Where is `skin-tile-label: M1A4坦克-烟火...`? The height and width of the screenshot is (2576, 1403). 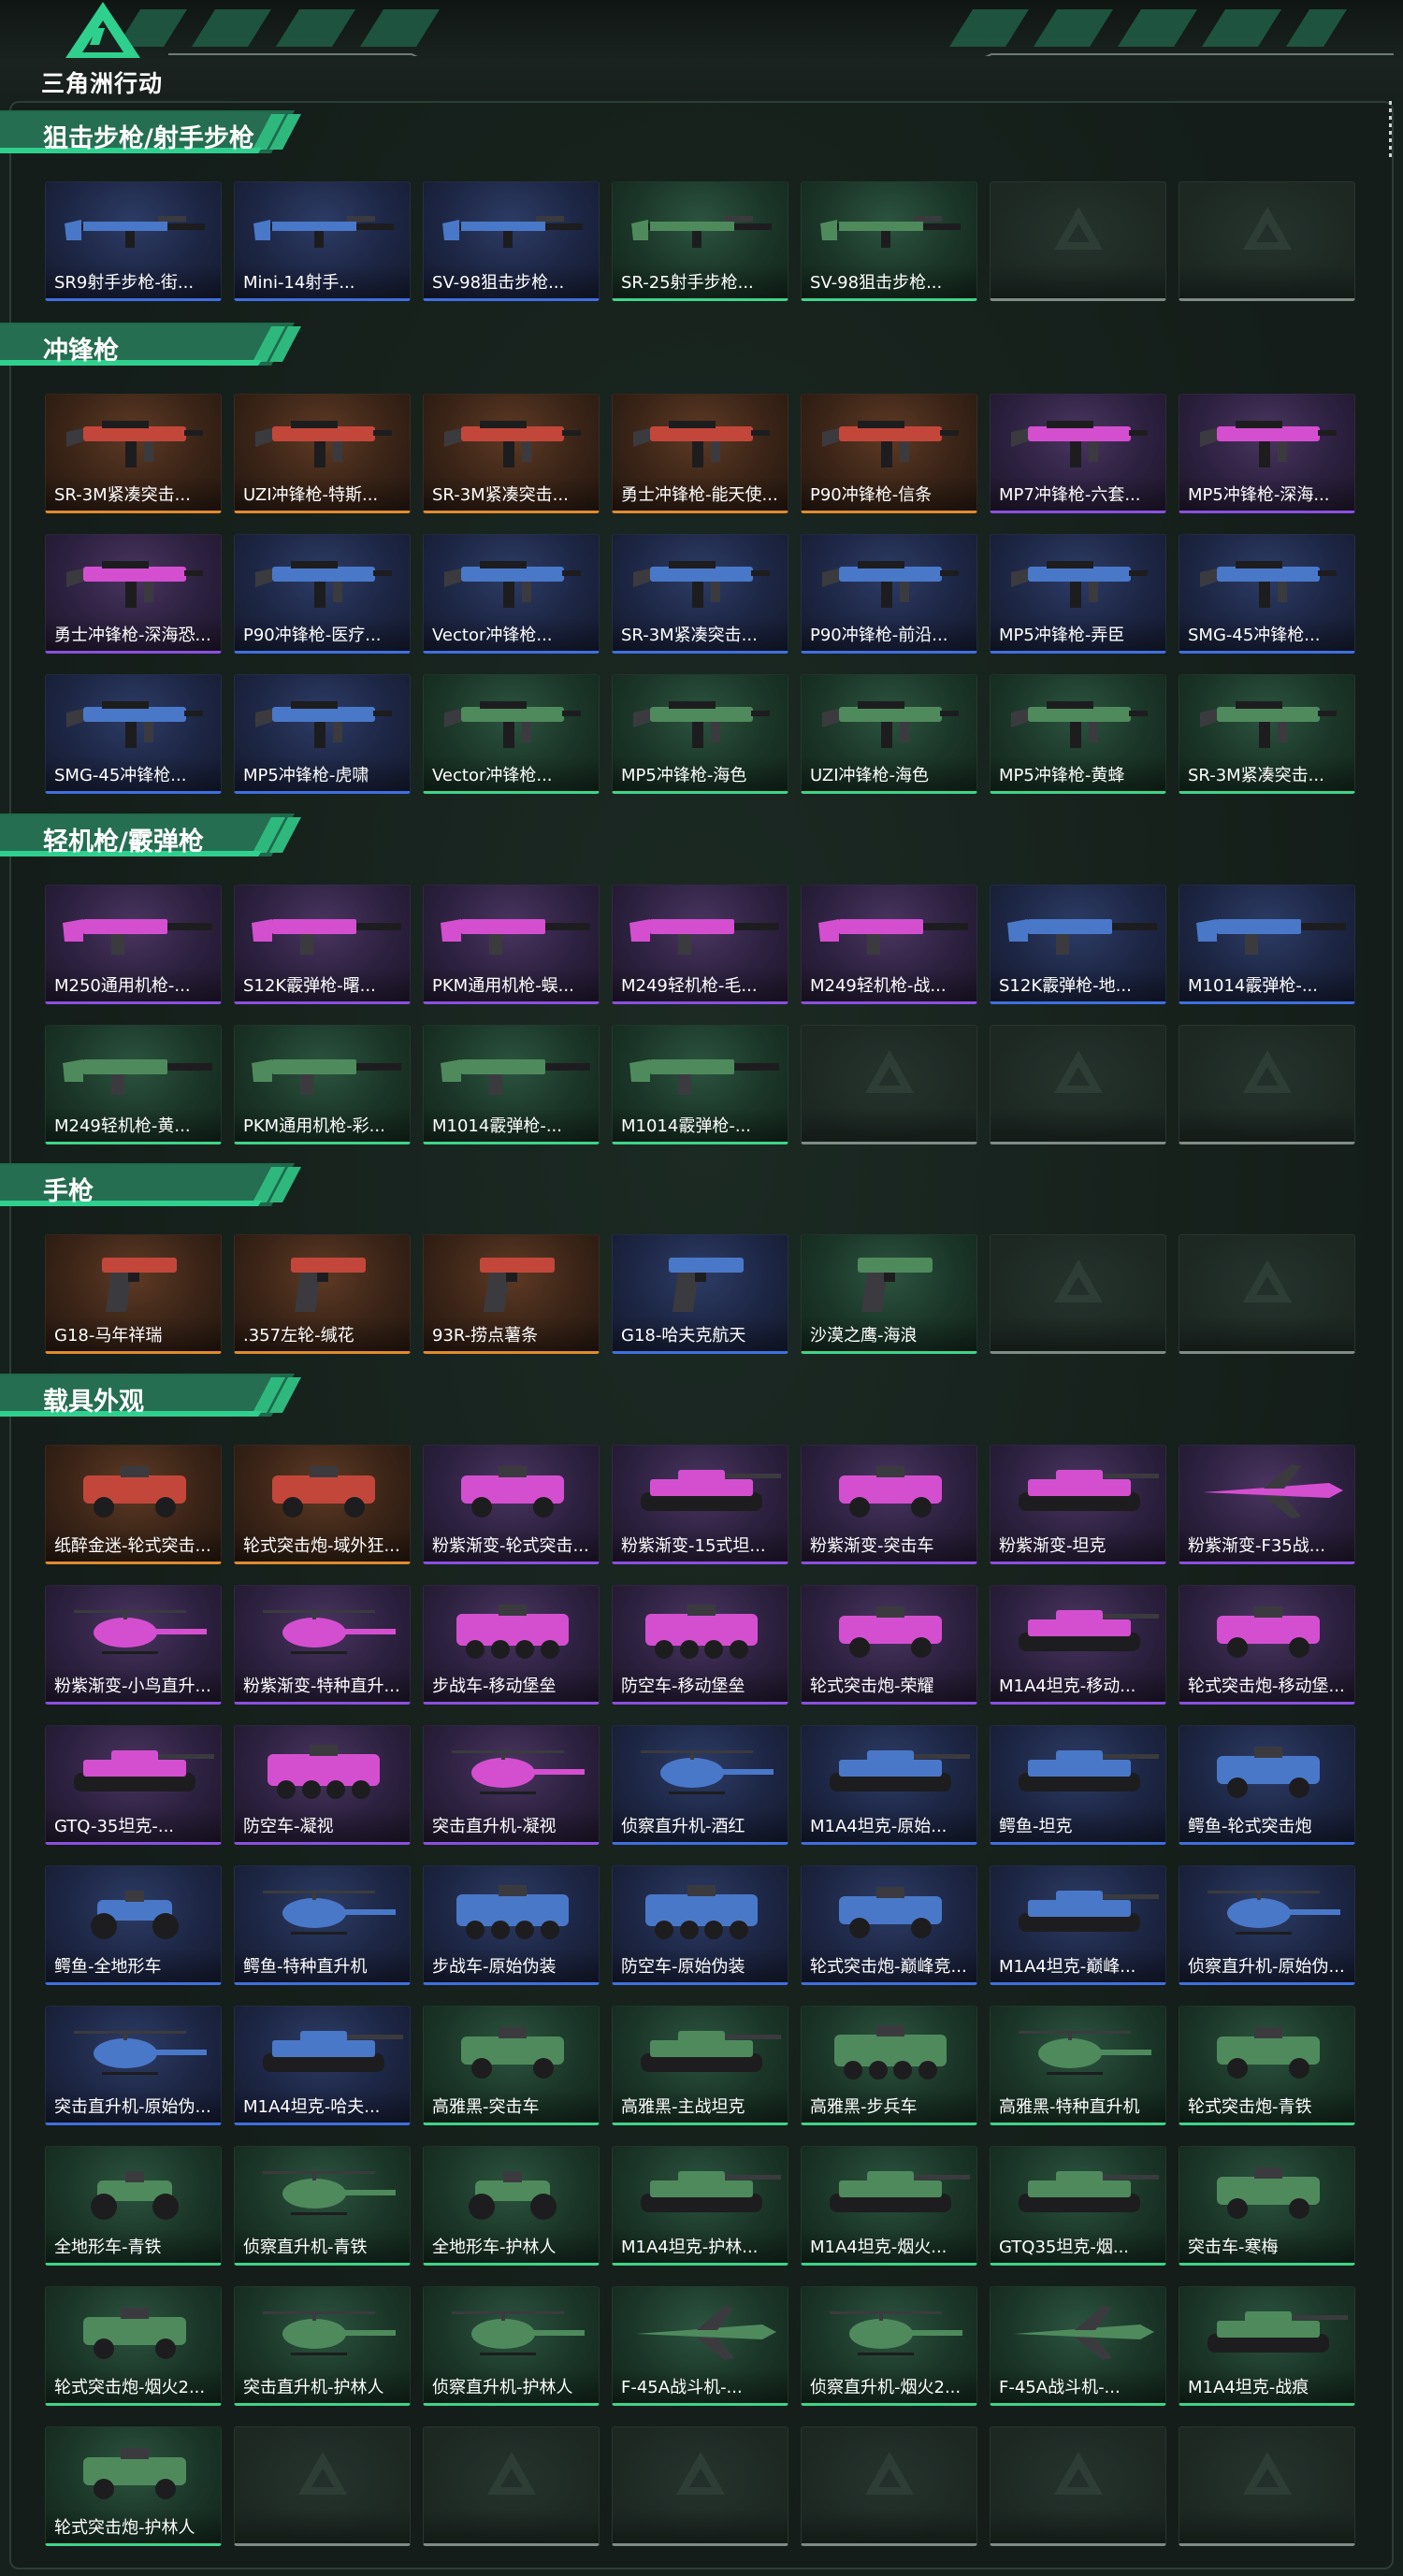
skin-tile-label: M1A4坦克-烟火... is located at coordinates (878, 2248).